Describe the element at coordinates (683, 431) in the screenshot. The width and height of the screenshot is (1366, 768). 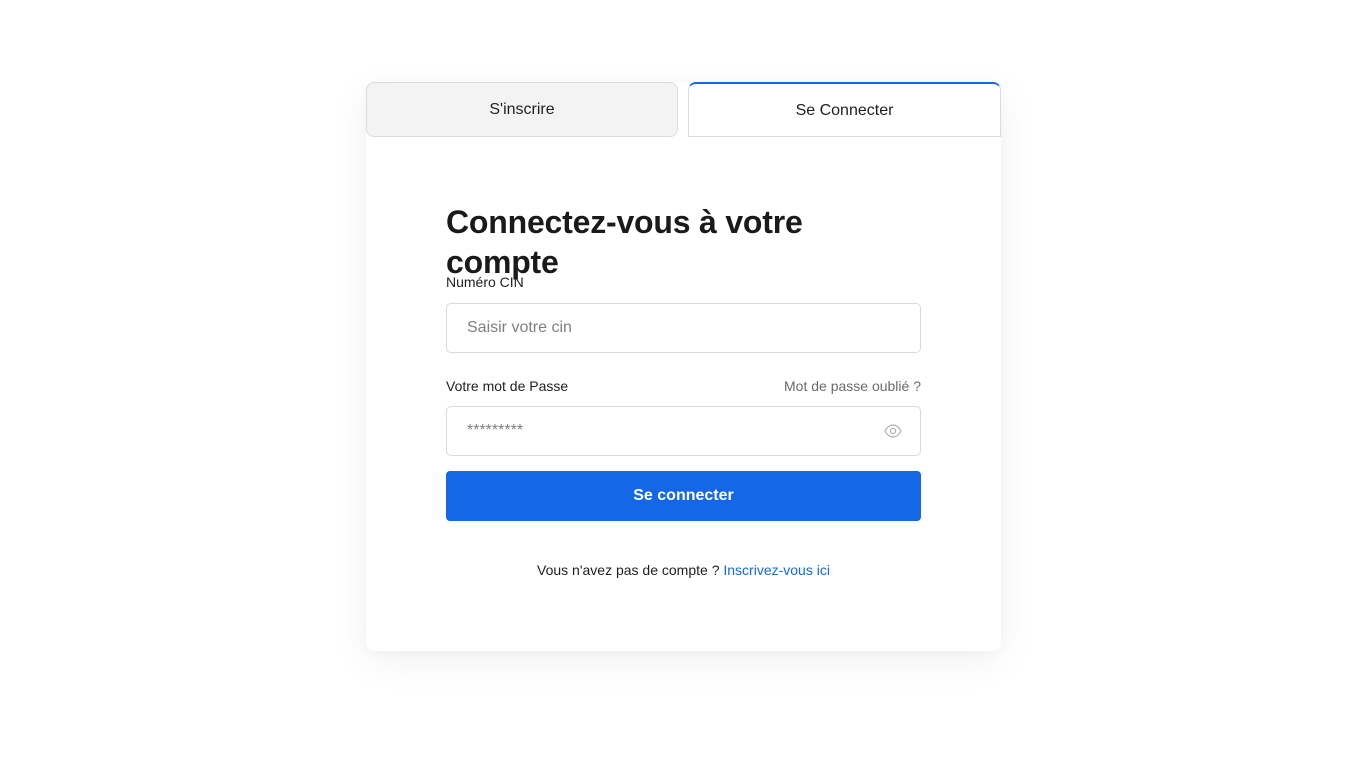
I see `password-input` at that location.